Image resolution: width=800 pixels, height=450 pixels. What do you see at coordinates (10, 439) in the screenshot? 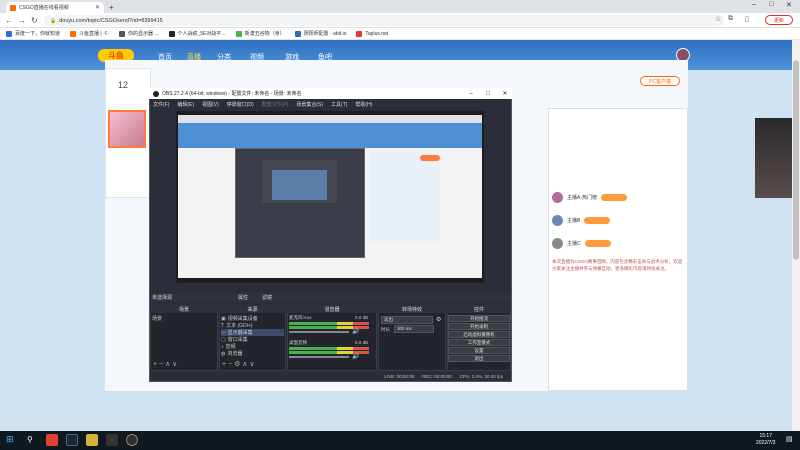
I see `windows-start-icon: ⊞` at bounding box center [10, 439].